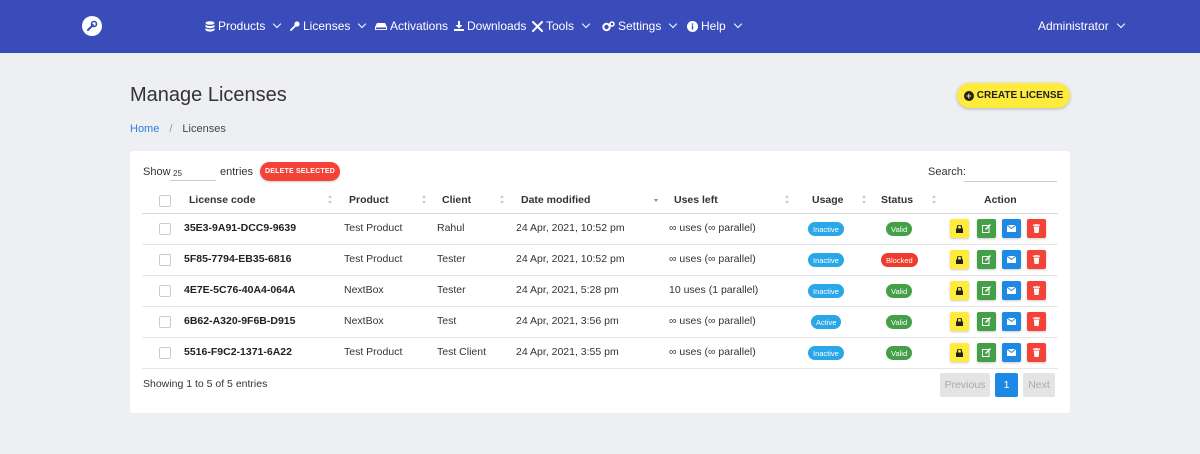 The height and width of the screenshot is (454, 1200). Describe the element at coordinates (419, 26) in the screenshot. I see `nav-activations-label: Activations` at that location.